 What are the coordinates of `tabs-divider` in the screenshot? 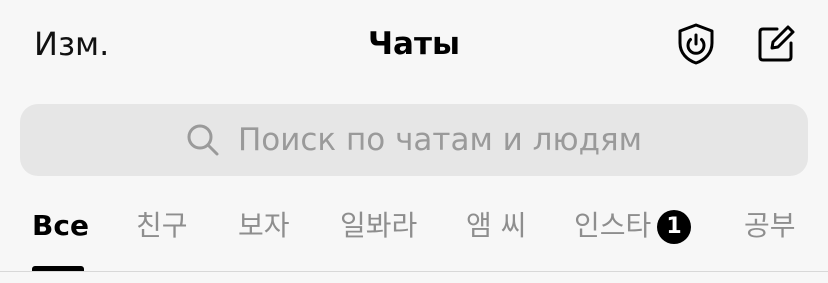 It's located at (414, 271).